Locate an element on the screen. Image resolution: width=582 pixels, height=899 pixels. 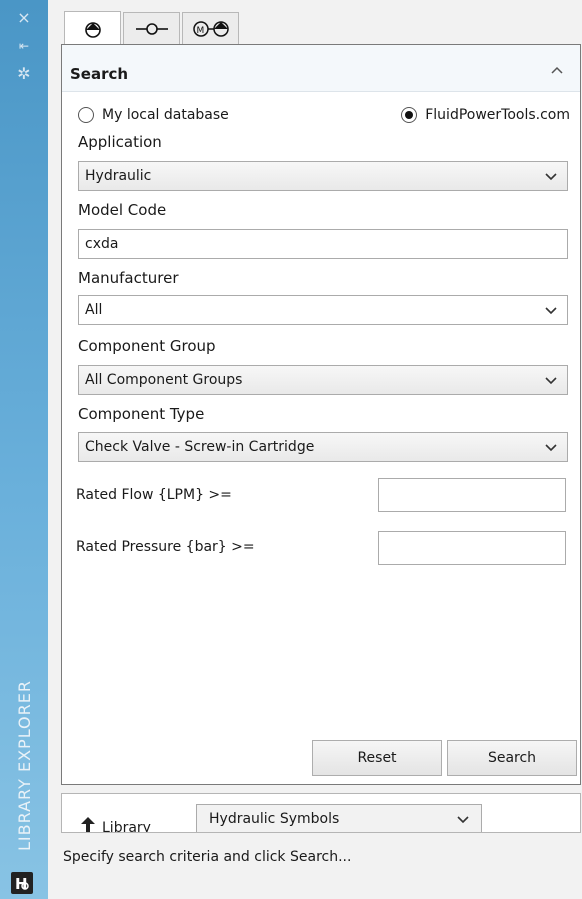
radio-local-database: My local database is located at coordinates (153, 115).